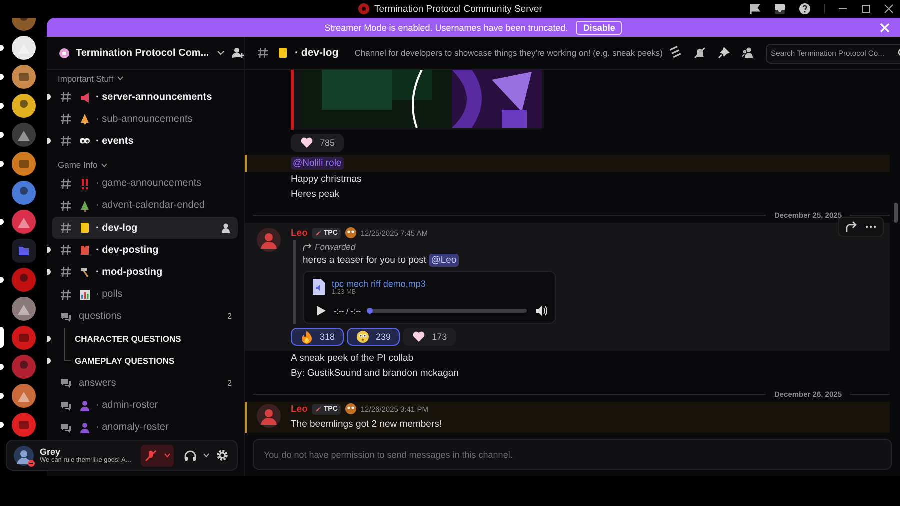  What do you see at coordinates (321, 311) in the screenshot?
I see `play-icon` at bounding box center [321, 311].